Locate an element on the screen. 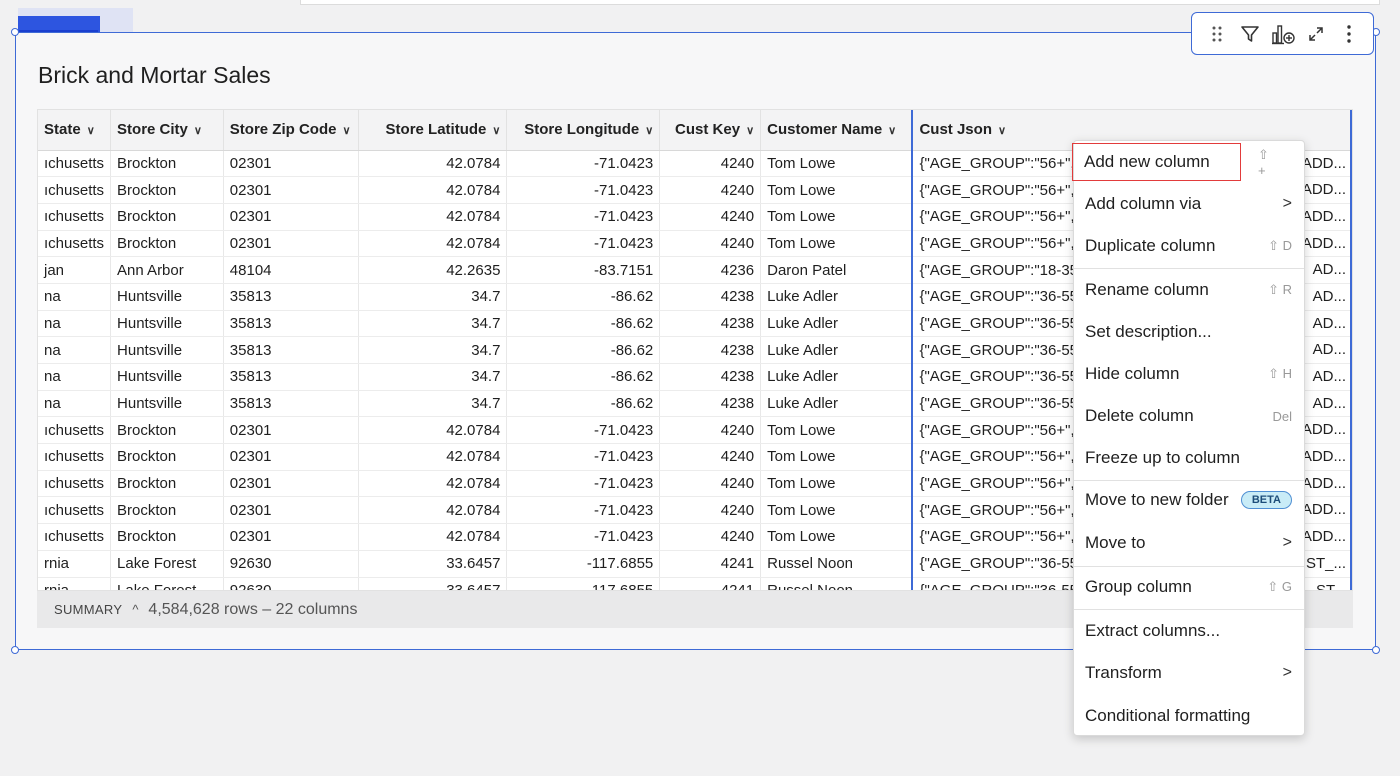 The image size is (1400, 776). column-header-state: State ∨ is located at coordinates (75, 130).